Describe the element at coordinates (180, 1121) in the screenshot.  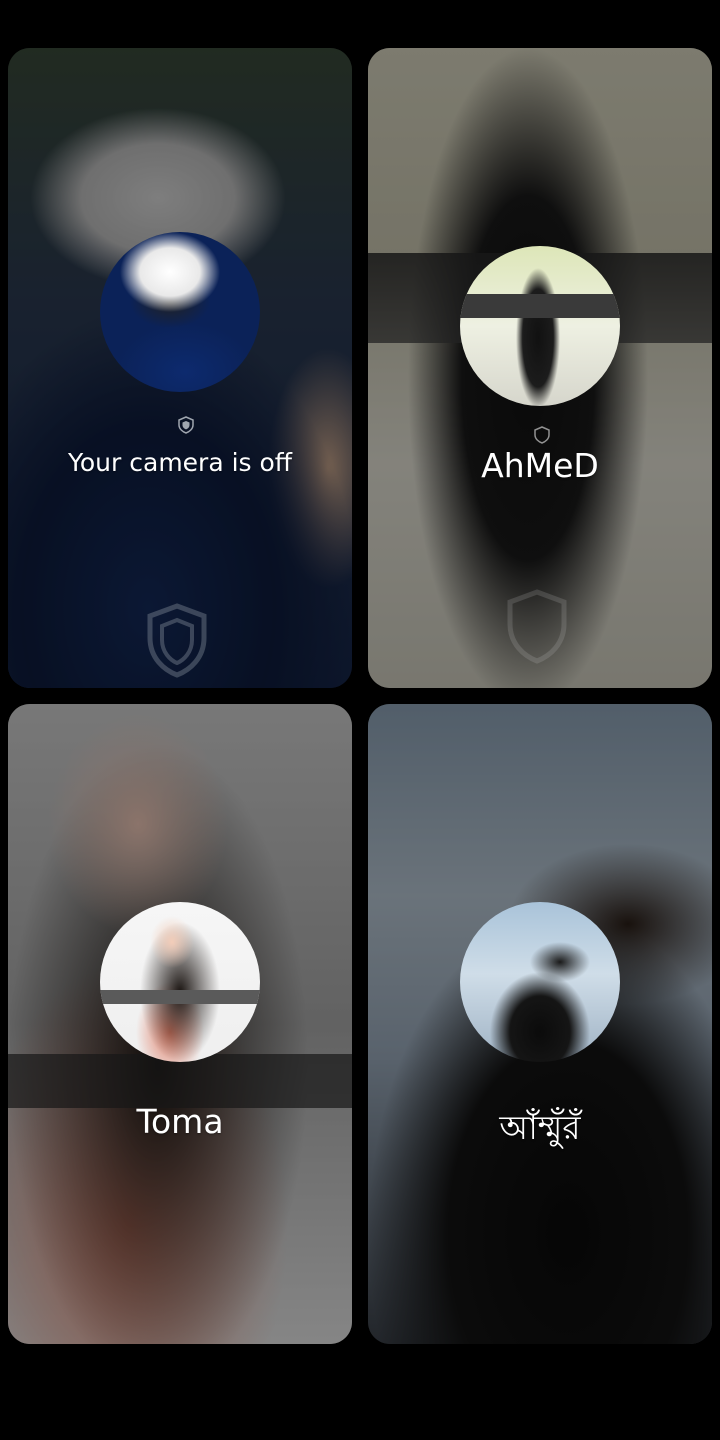
I see `participant-name: Toma` at that location.